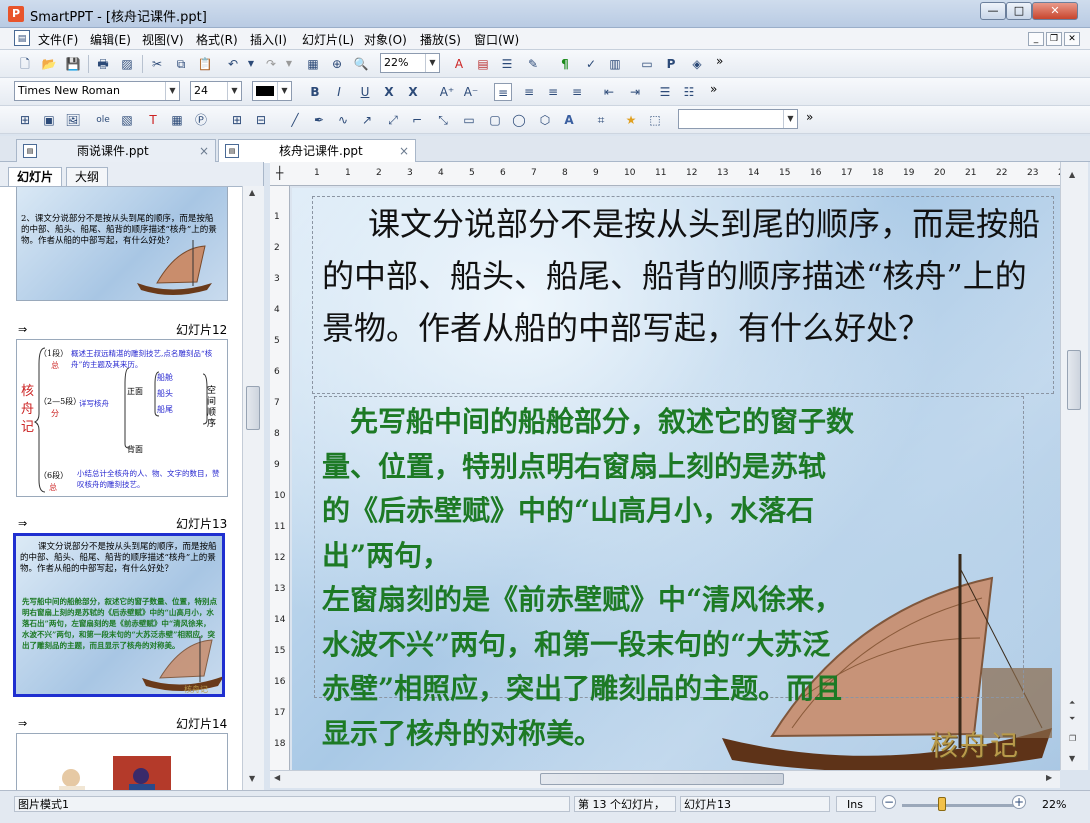 The height and width of the screenshot is (823, 1090). Describe the element at coordinates (317, 151) in the screenshot. I see `tab-hezhouji: ▤ 核舟记课件.ppt ×` at that location.